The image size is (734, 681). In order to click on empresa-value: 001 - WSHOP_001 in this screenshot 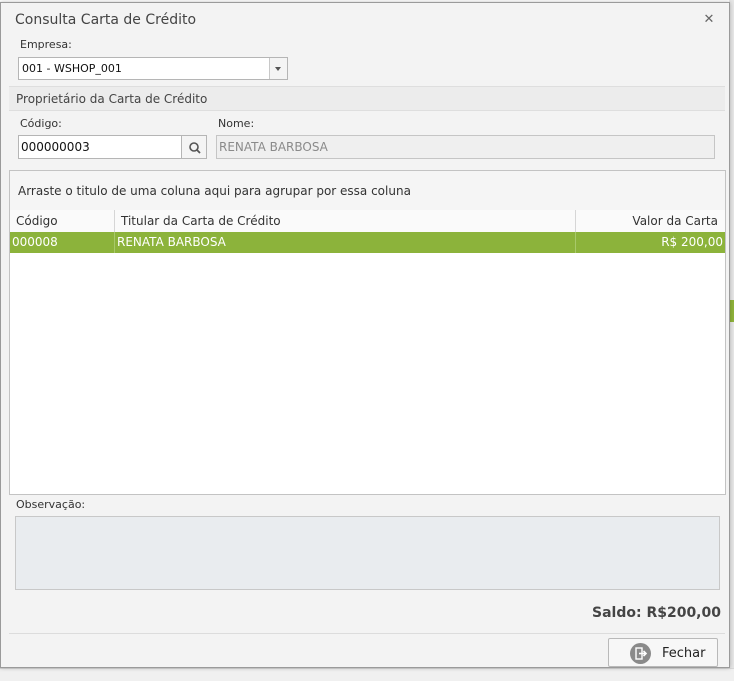, I will do `click(72, 68)`.